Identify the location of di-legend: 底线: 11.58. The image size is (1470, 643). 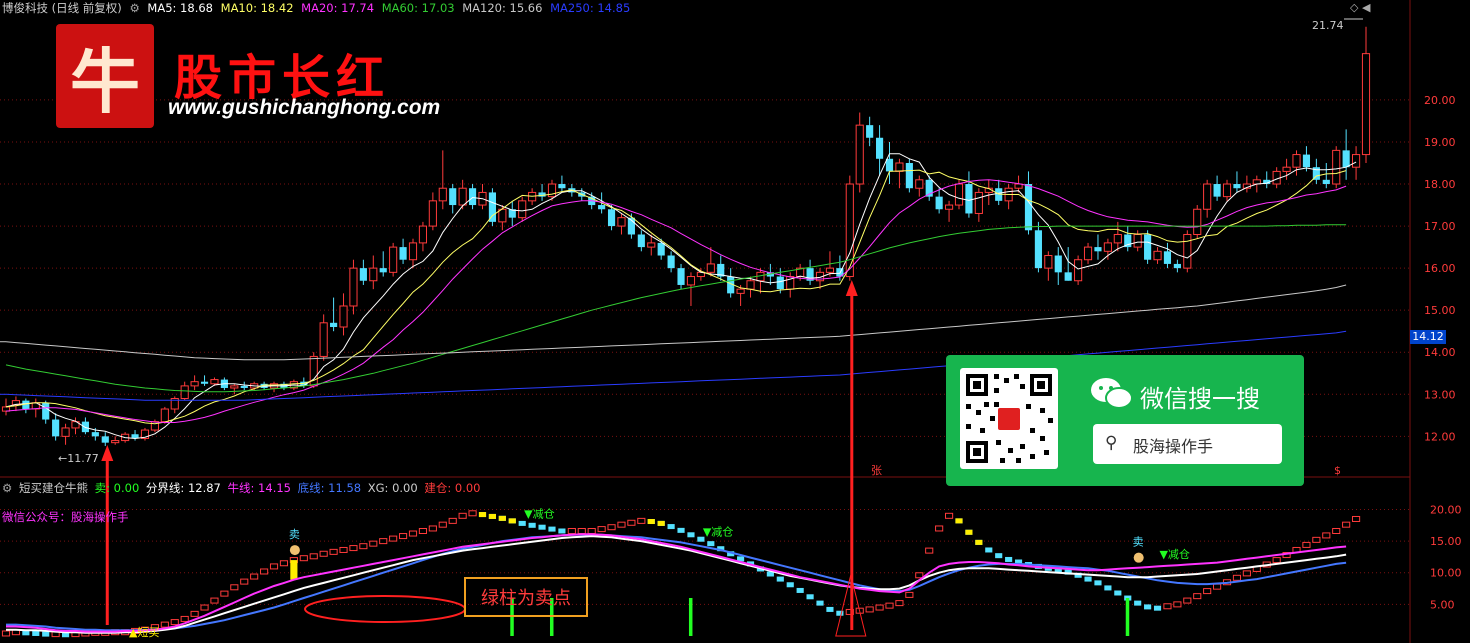
(329, 488).